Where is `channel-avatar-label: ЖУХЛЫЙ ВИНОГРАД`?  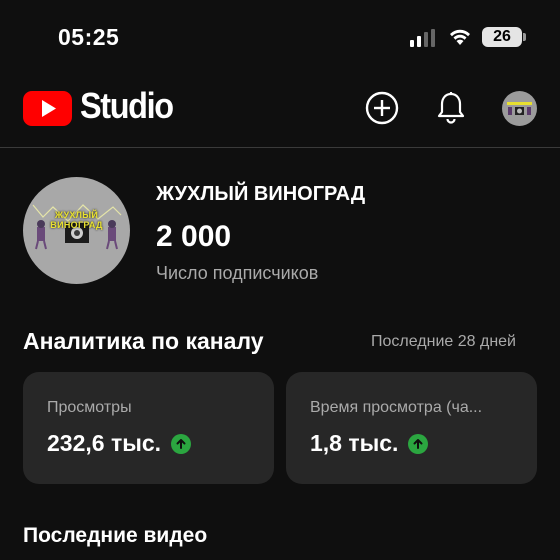
channel-avatar-label: ЖУХЛЫЙ ВИНОГРАД is located at coordinates (76, 220).